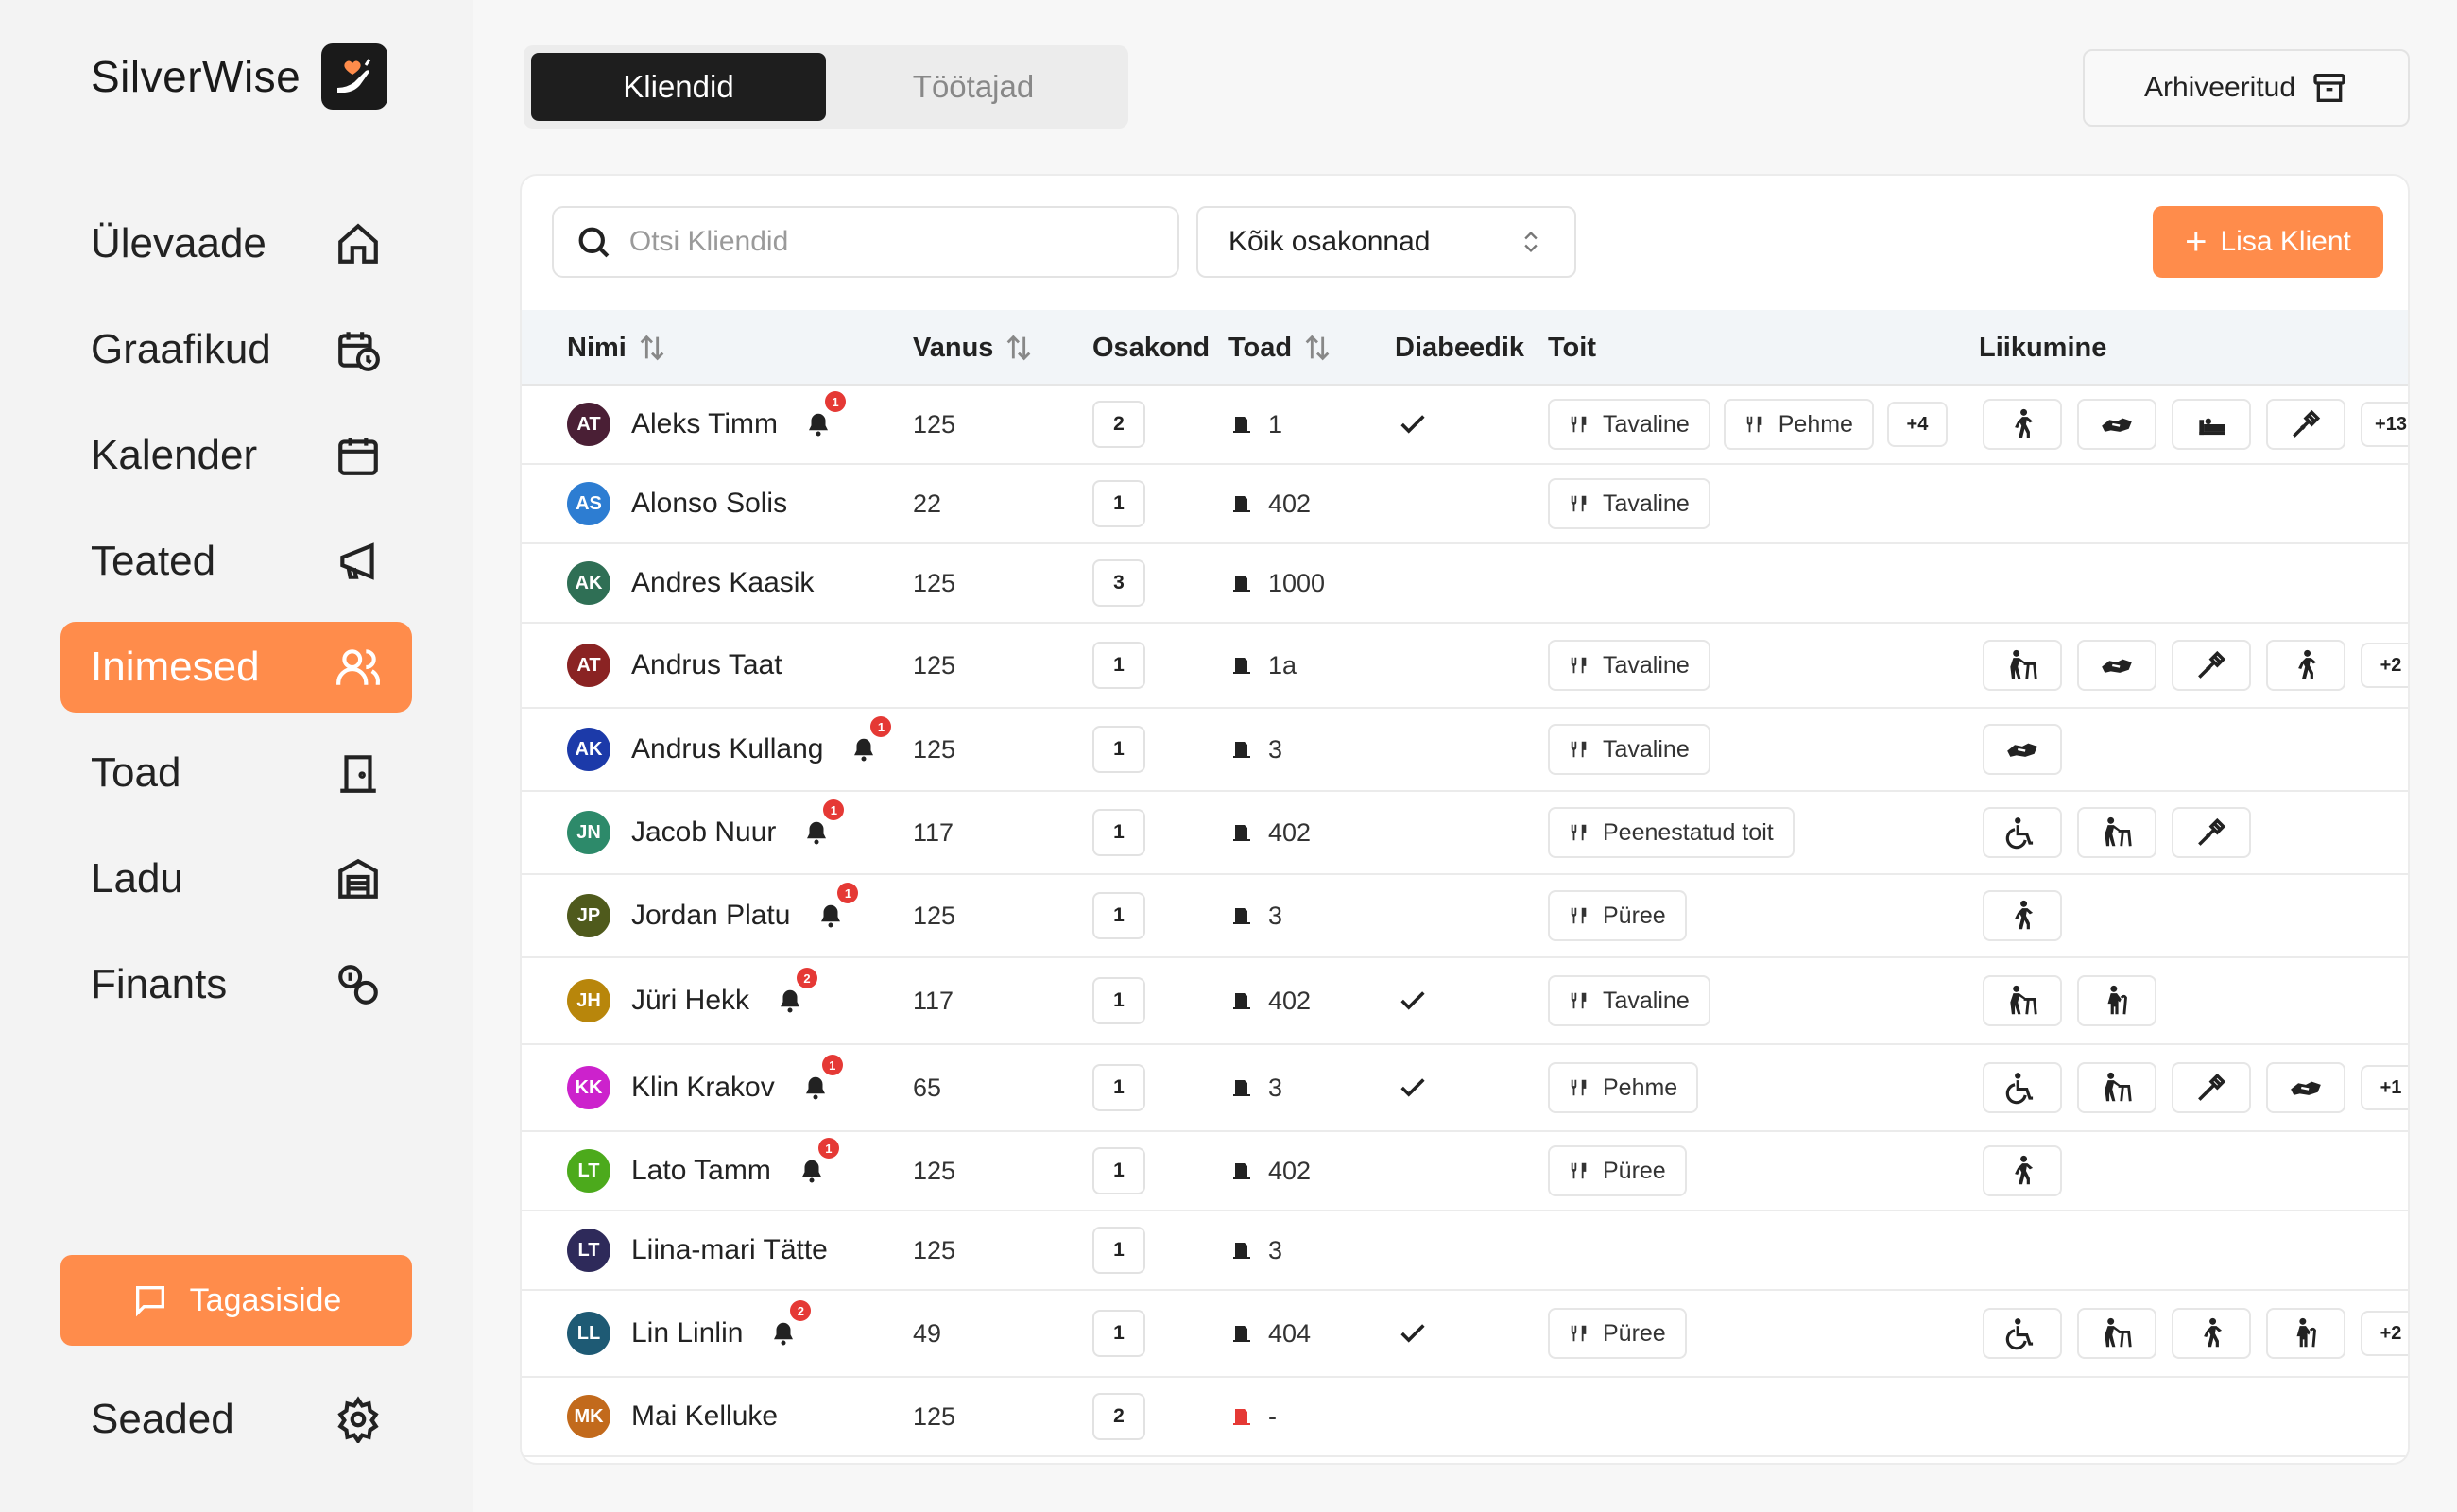 The height and width of the screenshot is (1512, 2457). What do you see at coordinates (703, 832) in the screenshot?
I see `client-name: Jacob Nuur` at bounding box center [703, 832].